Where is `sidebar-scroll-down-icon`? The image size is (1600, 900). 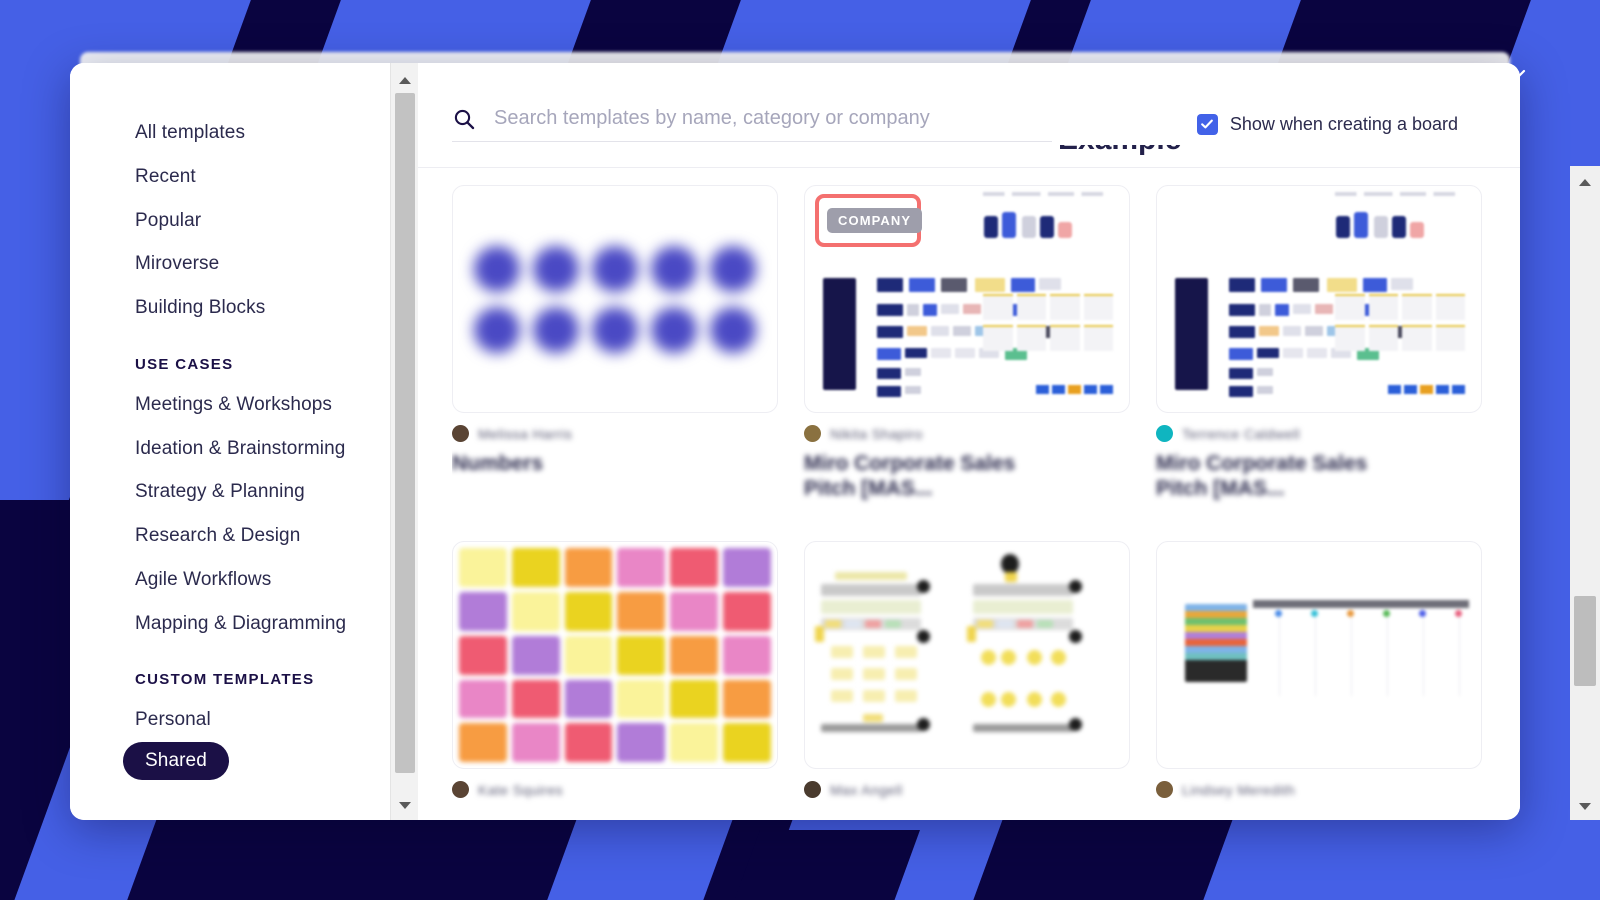 sidebar-scroll-down-icon is located at coordinates (405, 805).